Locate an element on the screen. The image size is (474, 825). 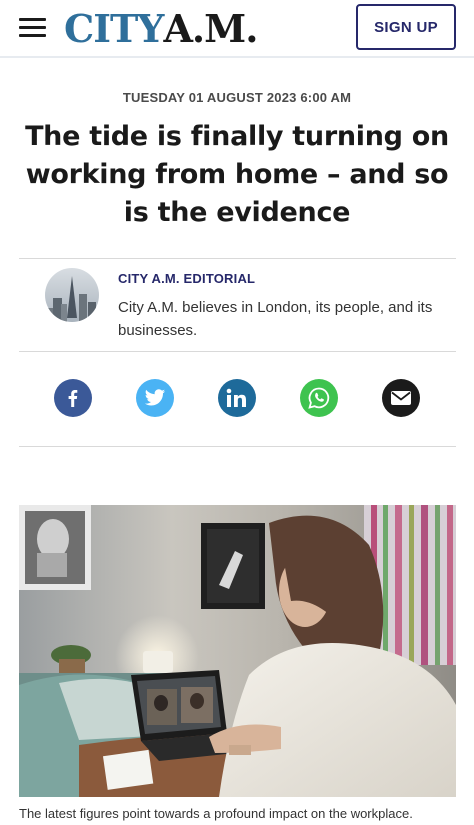
share-bar is located at coordinates (237, 399).